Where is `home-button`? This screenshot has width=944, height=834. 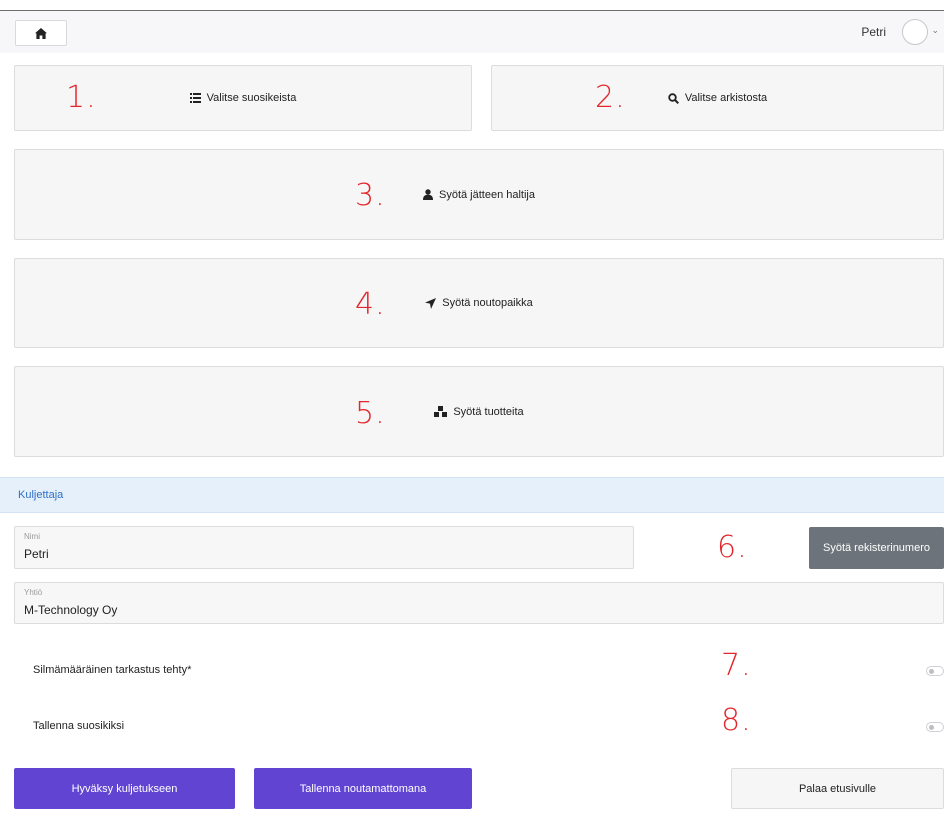 home-button is located at coordinates (41, 33).